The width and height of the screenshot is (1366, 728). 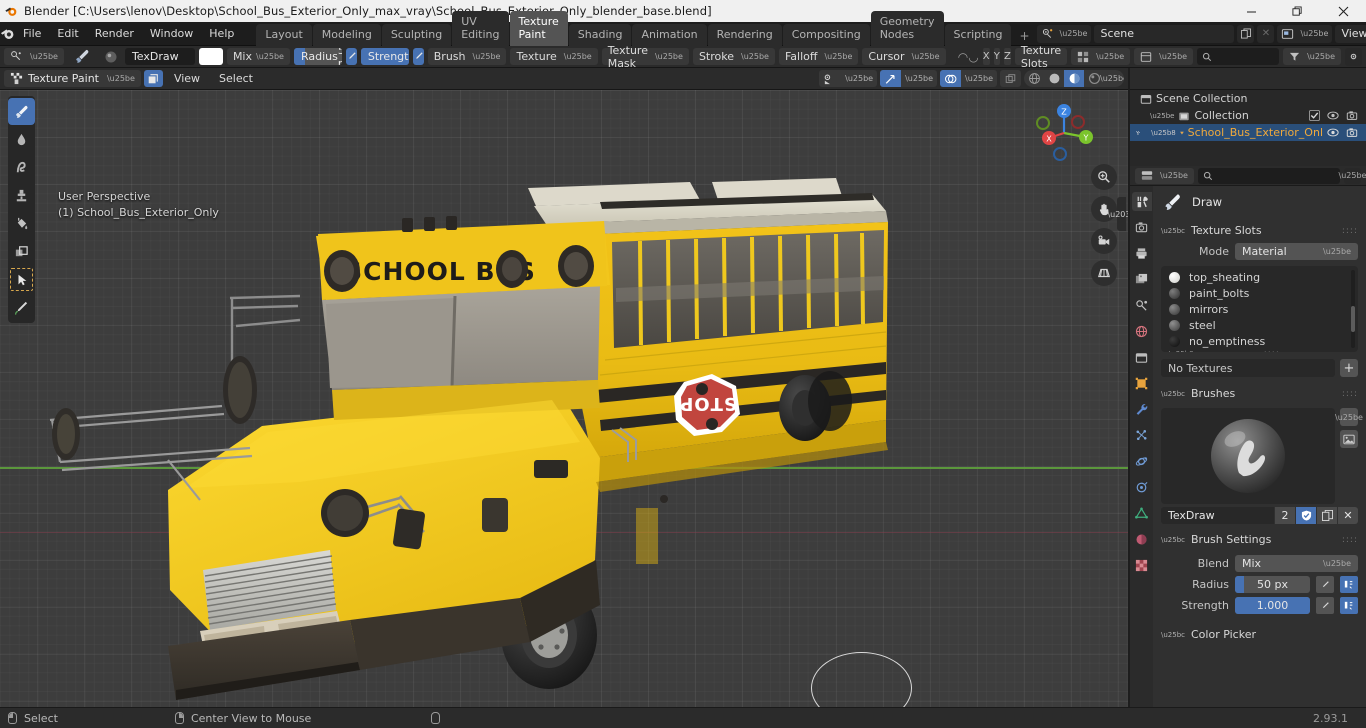 I want to click on list-item: paint_bolts, so click(x=1259, y=293).